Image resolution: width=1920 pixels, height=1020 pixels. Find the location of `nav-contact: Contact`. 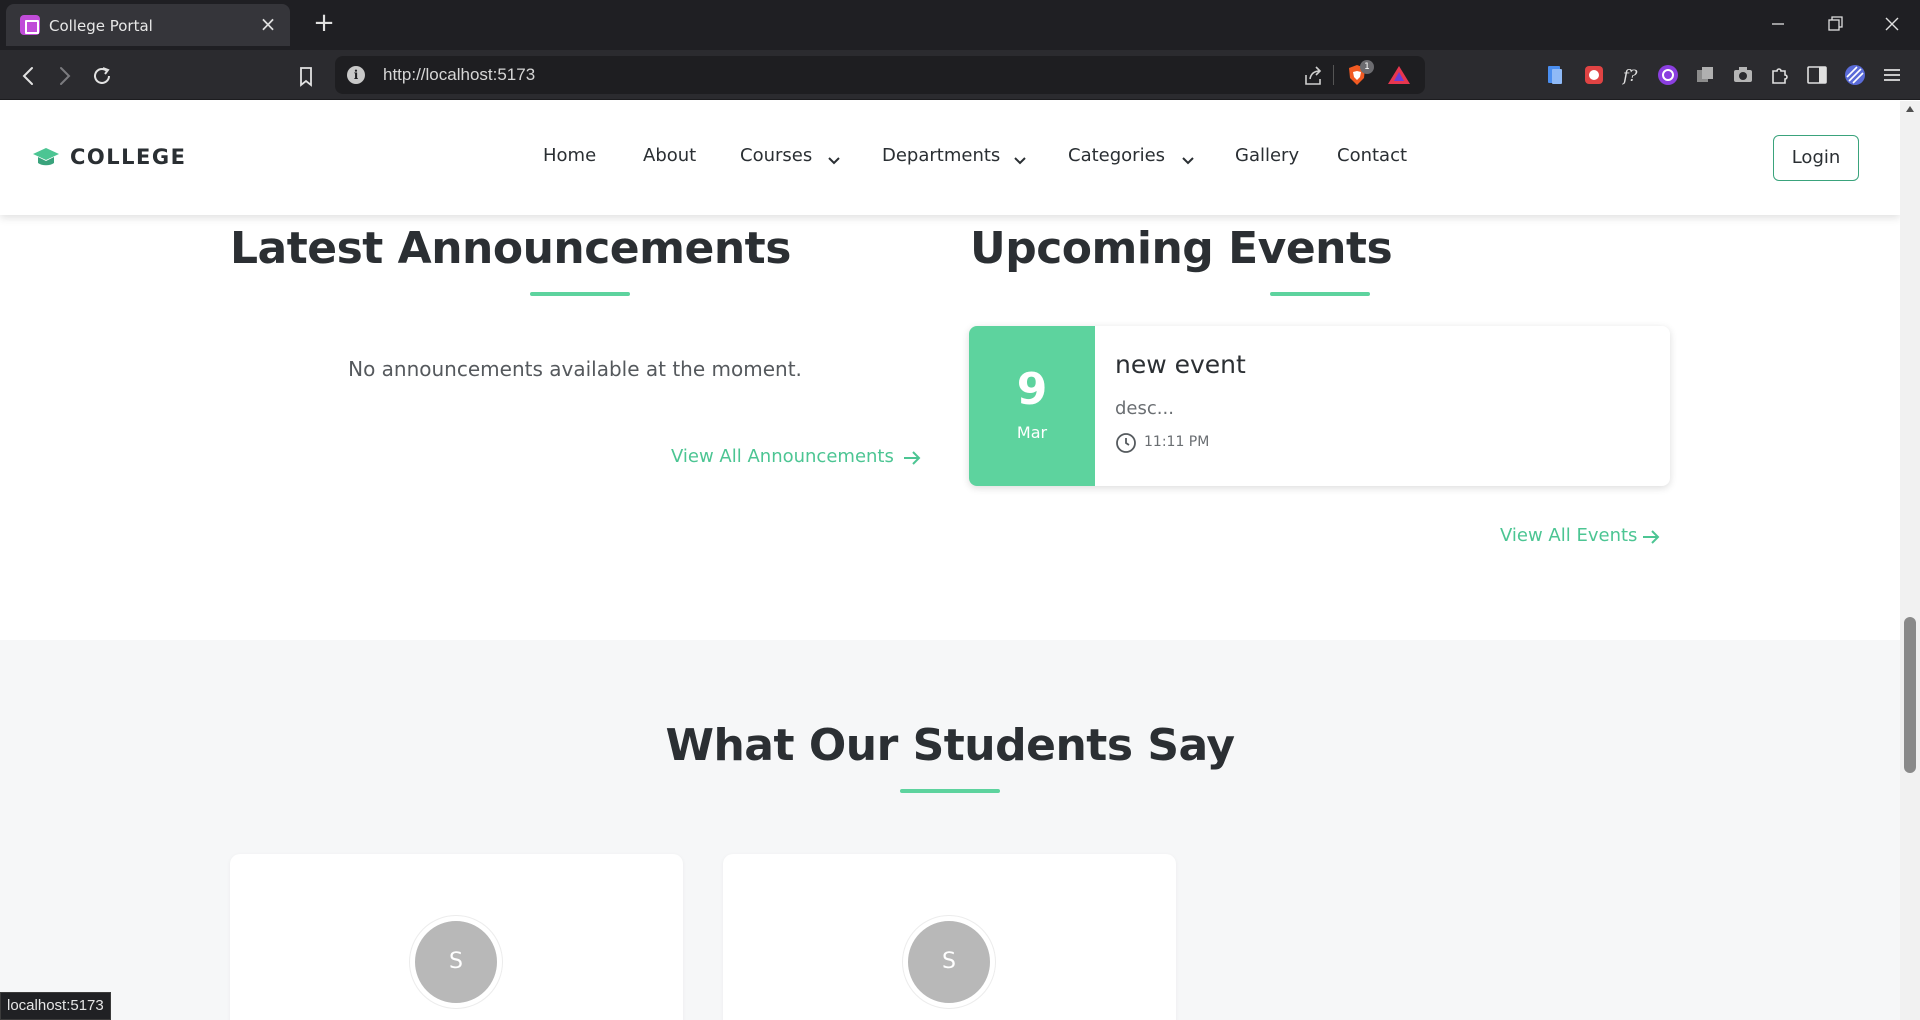

nav-contact: Contact is located at coordinates (1372, 155).